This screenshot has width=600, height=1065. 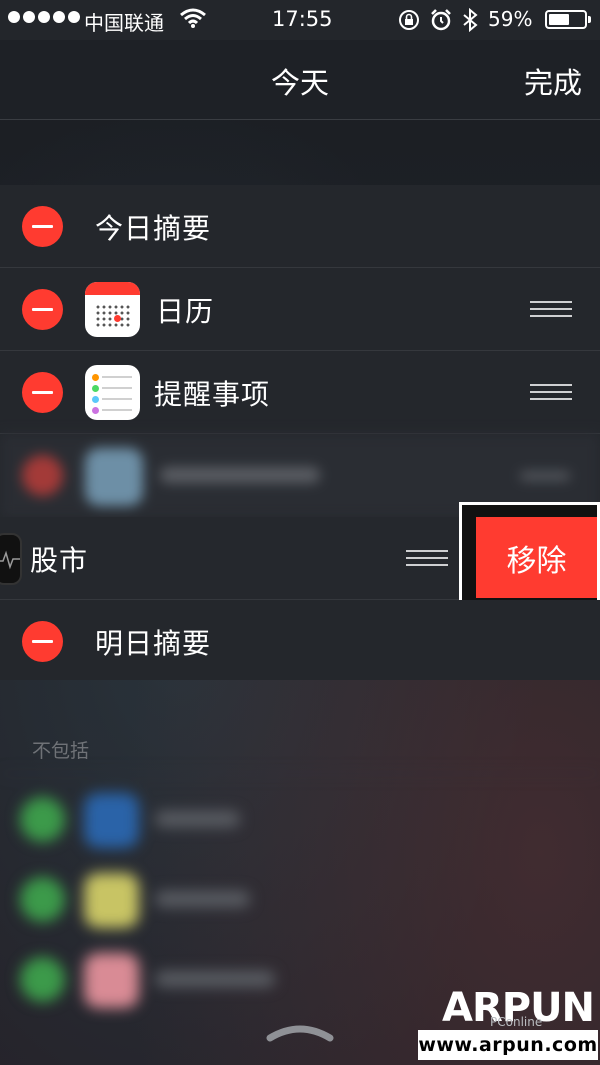 I want to click on pull-up-handle-icon, so click(x=300, y=1032).